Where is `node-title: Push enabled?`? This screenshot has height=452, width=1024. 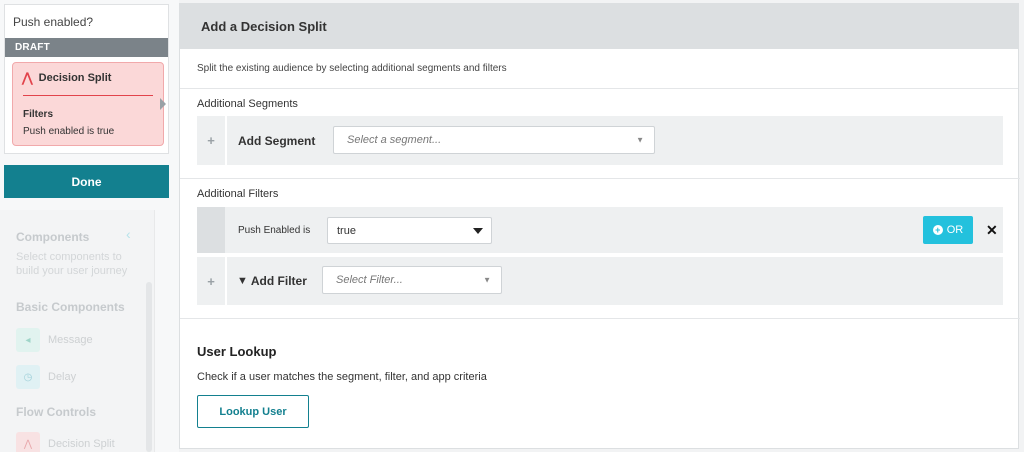
node-title: Push enabled? is located at coordinates (53, 21).